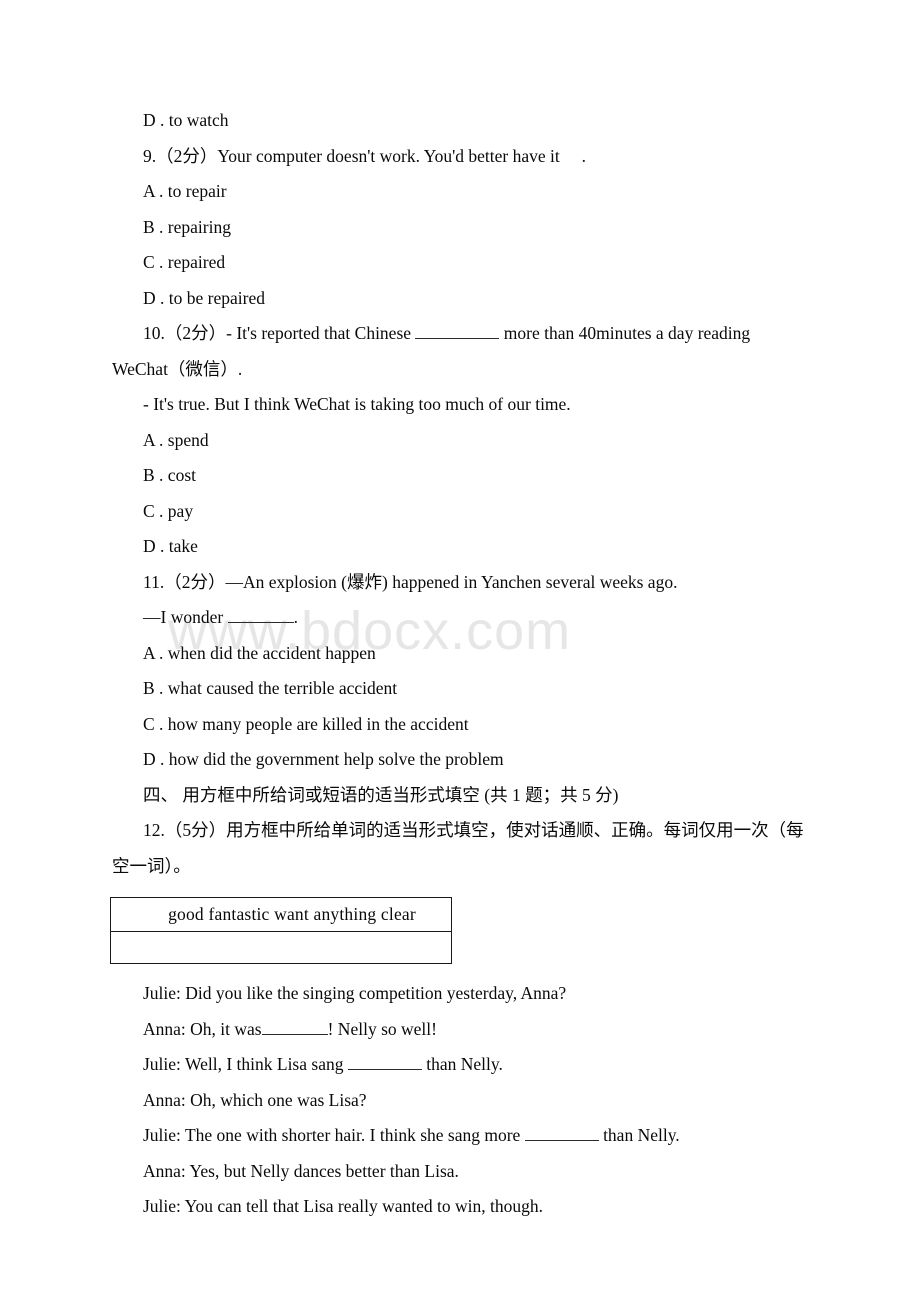 This screenshot has height=1302, width=920. Describe the element at coordinates (202, 1028) in the screenshot. I see `dialogue-line-2-before: Anna: Oh, it was` at that location.